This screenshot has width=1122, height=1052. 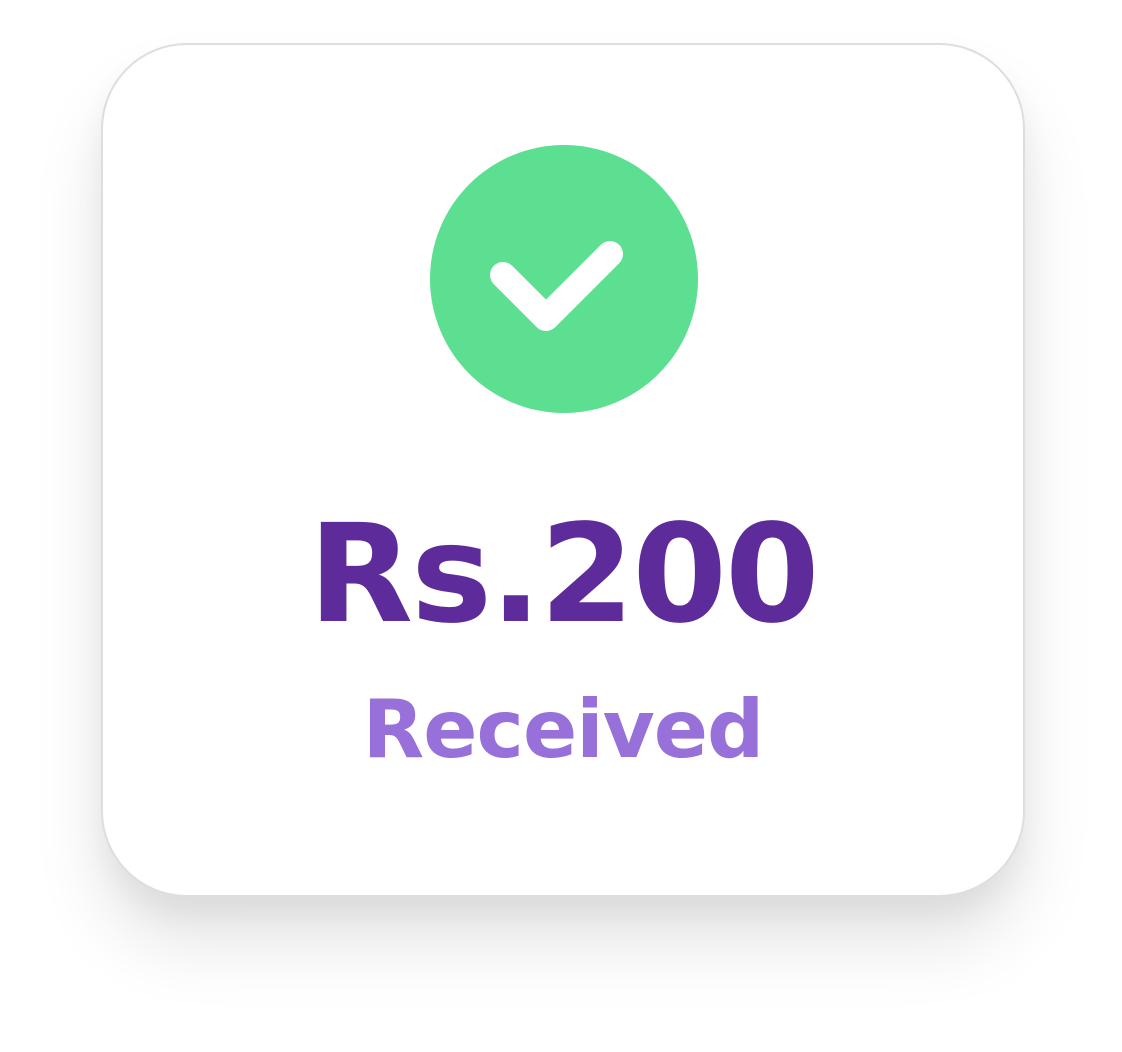 I want to click on payment-status: Received, so click(x=563, y=729).